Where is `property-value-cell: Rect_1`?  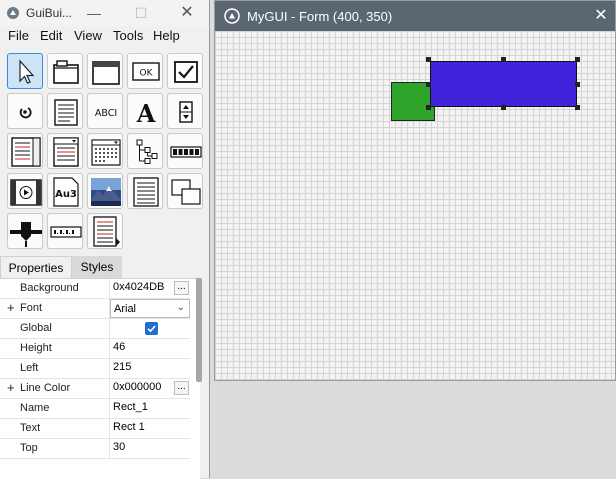
property-value-cell: Rect_1 is located at coordinates (149, 408).